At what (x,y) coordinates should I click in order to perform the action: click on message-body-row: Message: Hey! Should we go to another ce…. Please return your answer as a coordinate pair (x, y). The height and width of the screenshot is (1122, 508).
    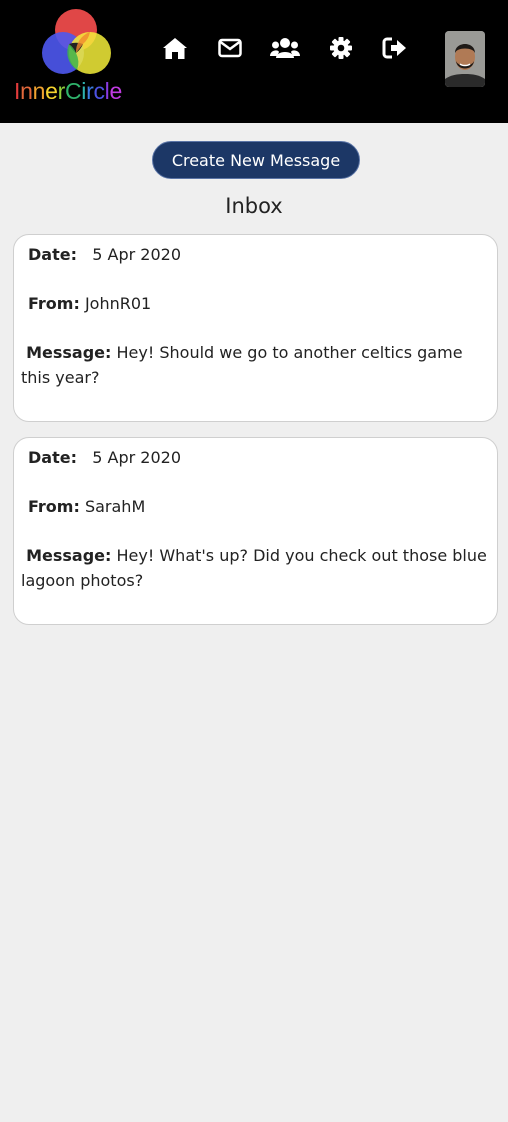
    Looking at the image, I should click on (255, 365).